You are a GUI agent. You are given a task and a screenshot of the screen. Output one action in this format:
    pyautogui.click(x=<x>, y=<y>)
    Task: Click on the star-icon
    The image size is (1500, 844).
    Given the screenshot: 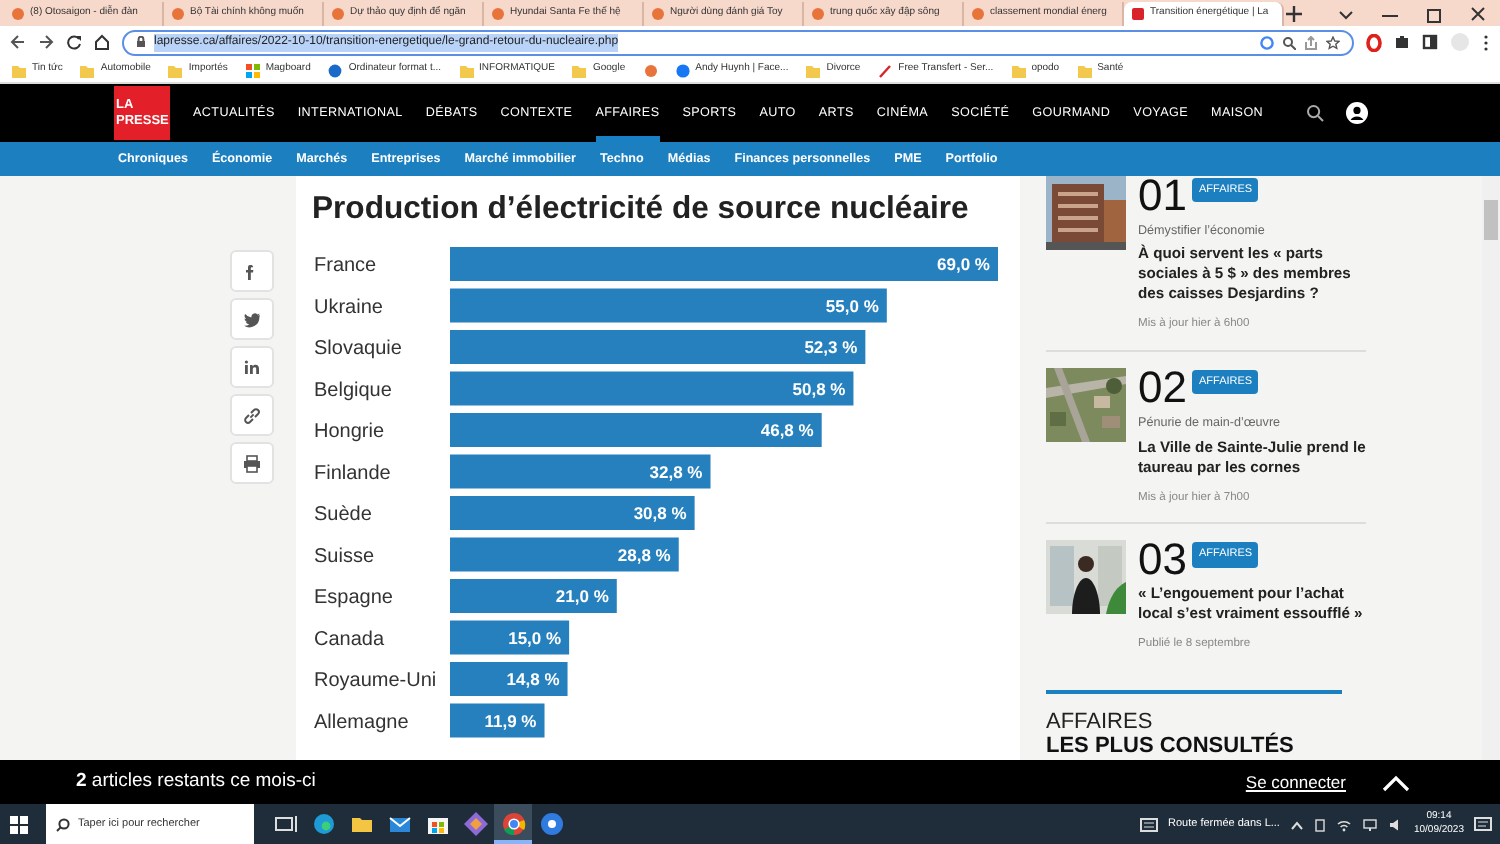 What is the action you would take?
    pyautogui.click(x=1333, y=42)
    